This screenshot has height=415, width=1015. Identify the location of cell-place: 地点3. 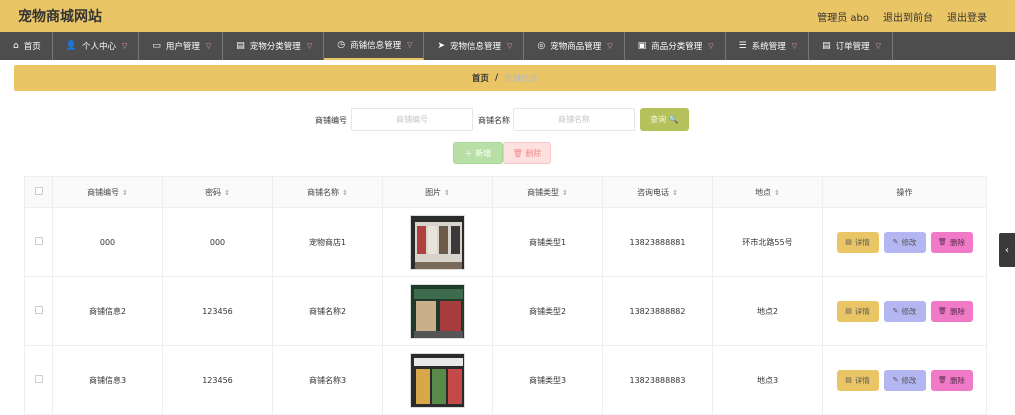
(767, 380).